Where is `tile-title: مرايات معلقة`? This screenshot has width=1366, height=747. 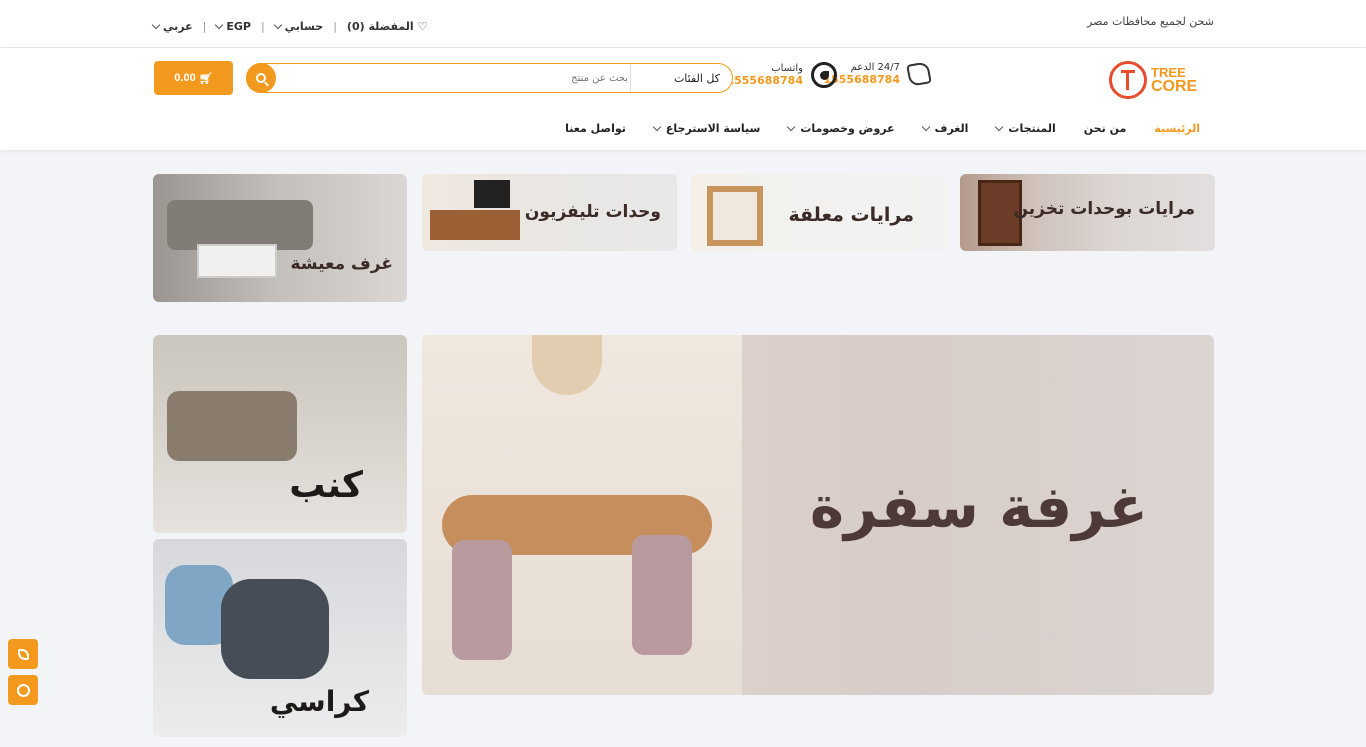
tile-title: مرايات معلقة is located at coordinates (851, 215).